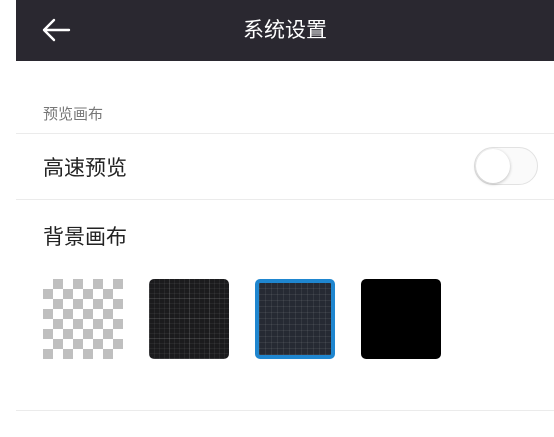 This screenshot has height=437, width=554. I want to click on fast-preview-label: 高速预览, so click(85, 168).